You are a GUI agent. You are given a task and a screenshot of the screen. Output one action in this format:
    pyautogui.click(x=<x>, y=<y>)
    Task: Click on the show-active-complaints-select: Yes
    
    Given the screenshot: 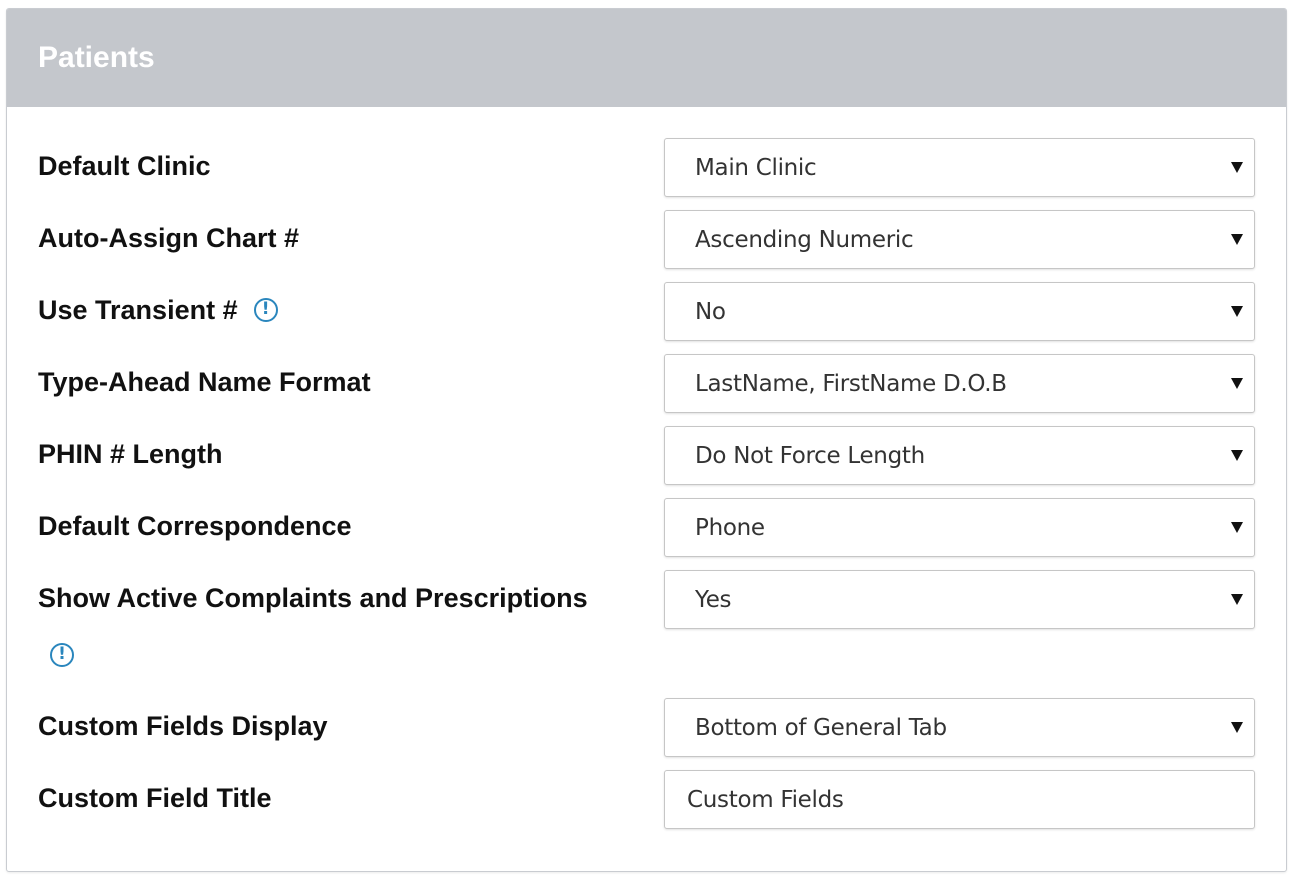 What is the action you would take?
    pyautogui.click(x=959, y=599)
    